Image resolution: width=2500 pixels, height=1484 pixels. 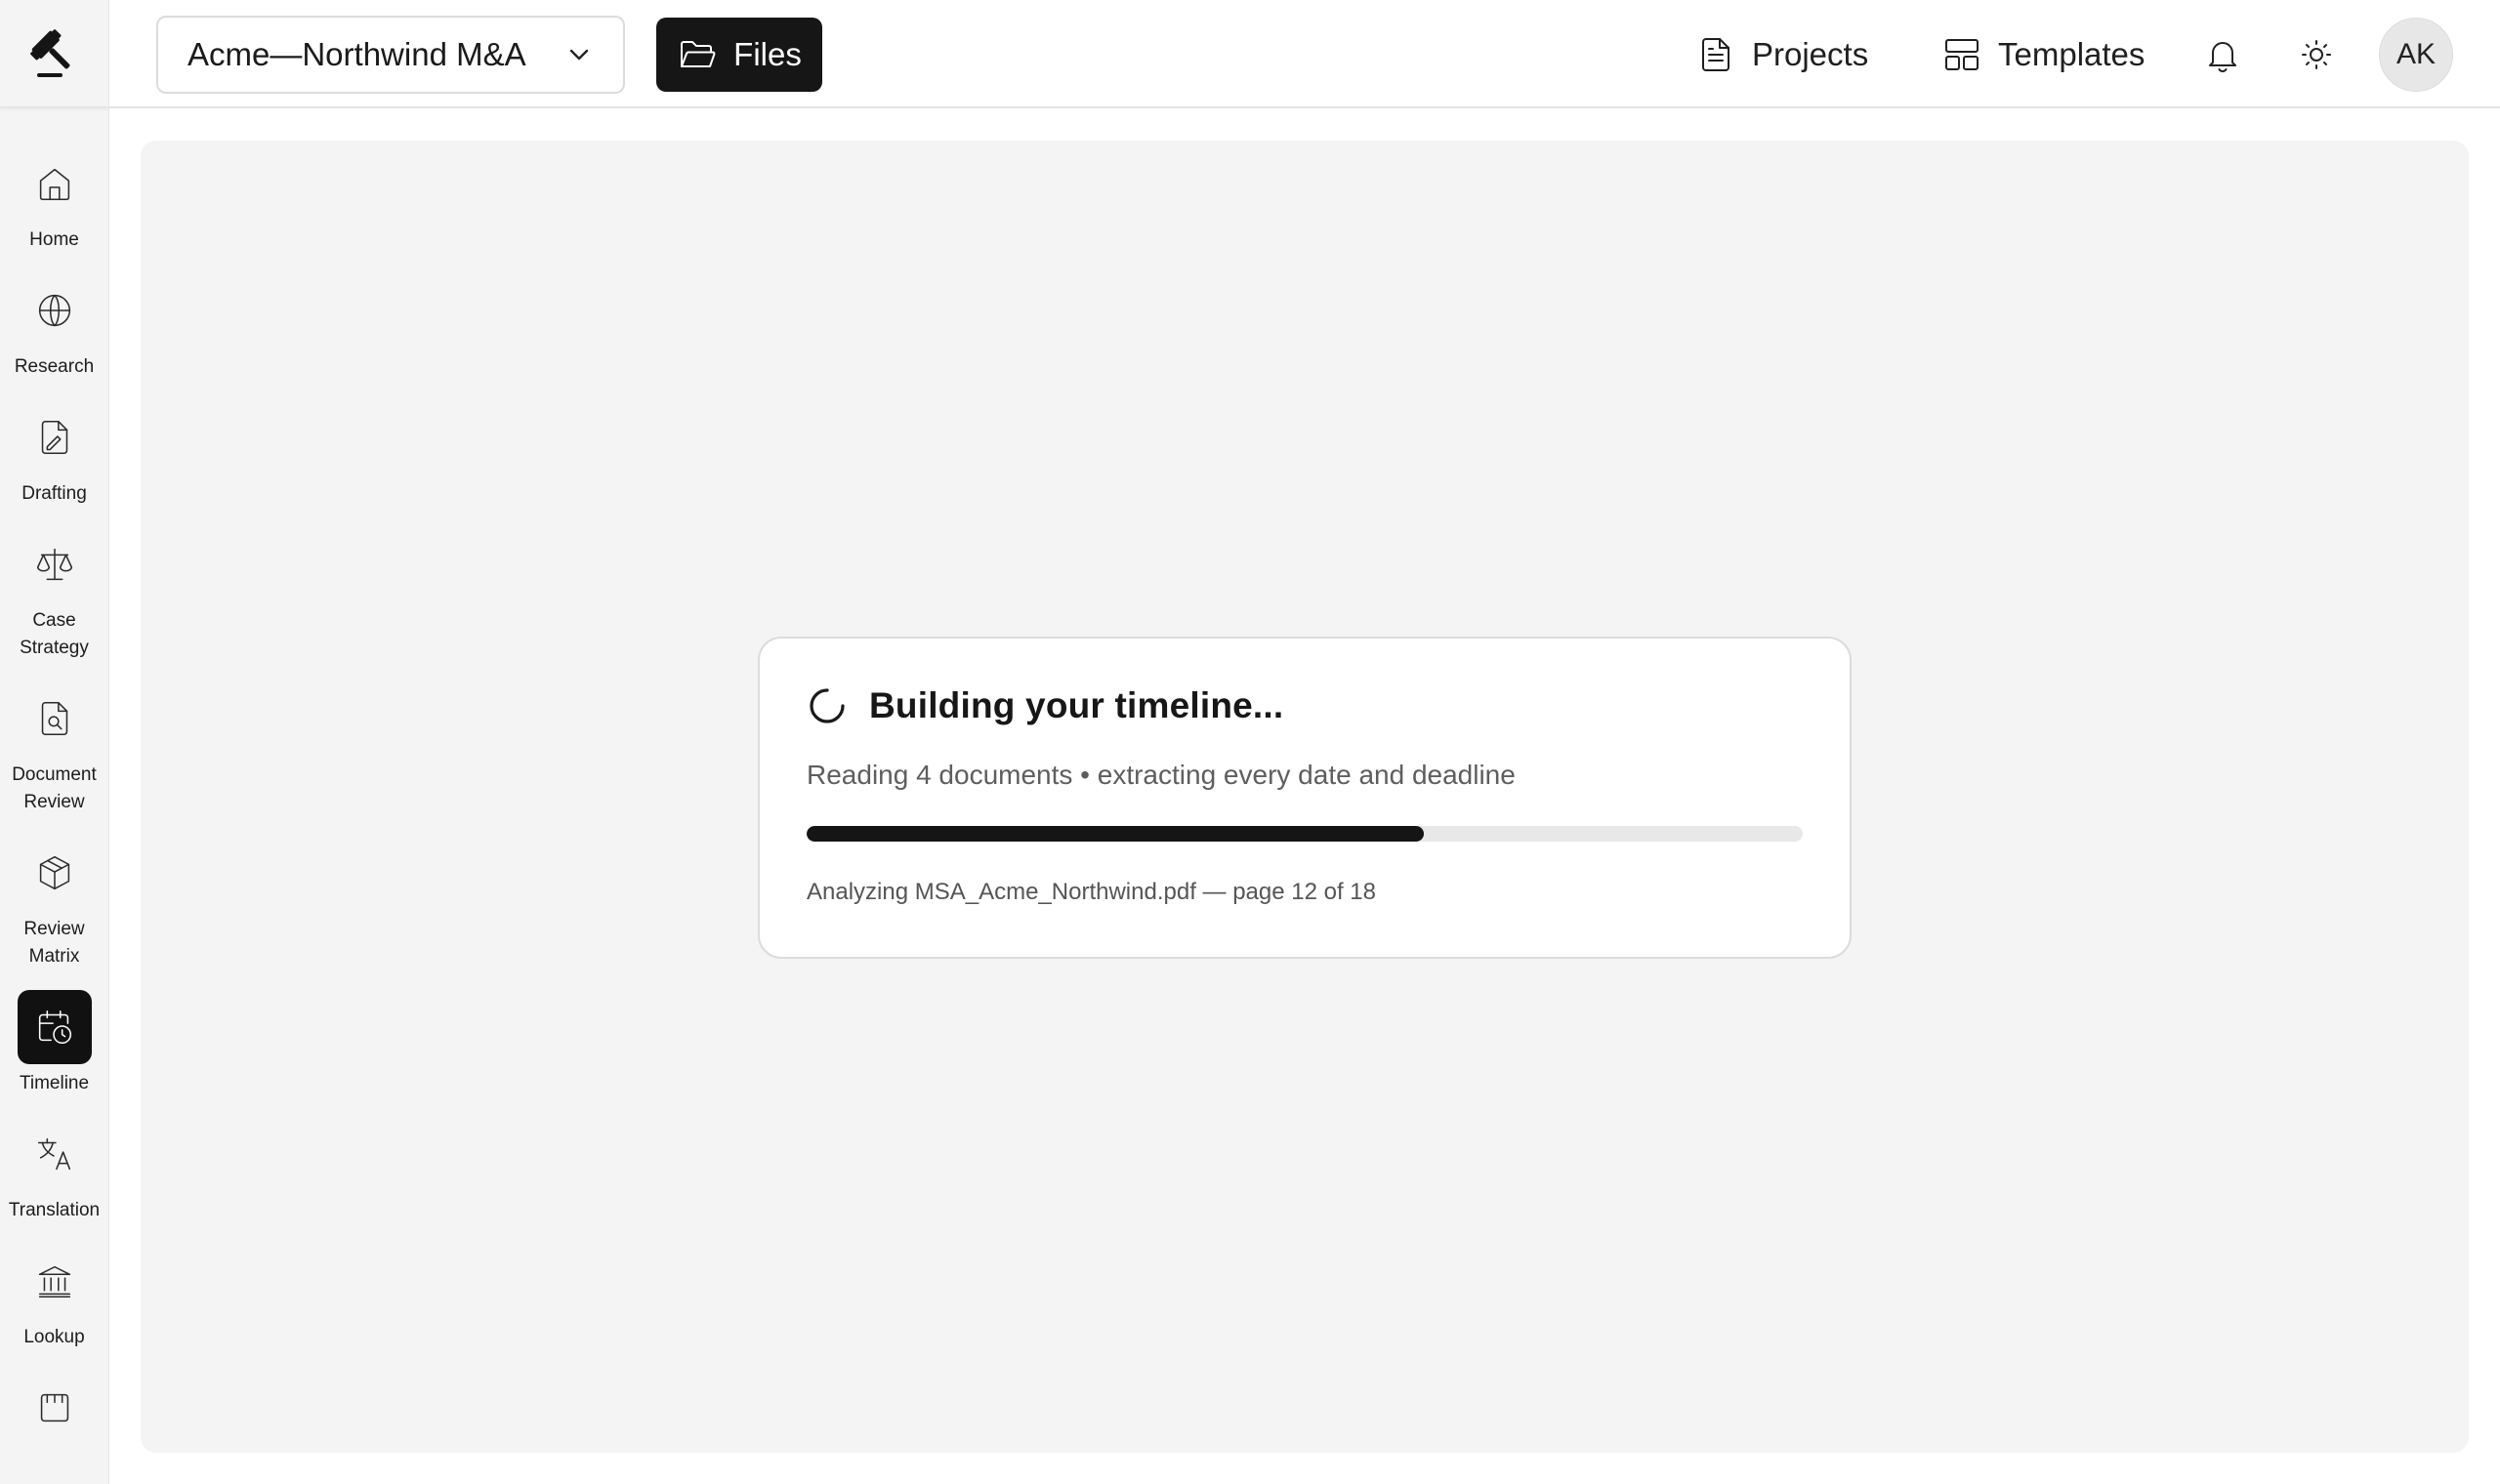 I want to click on sidebar-item-timeline: Timeline, so click(x=54, y=1044).